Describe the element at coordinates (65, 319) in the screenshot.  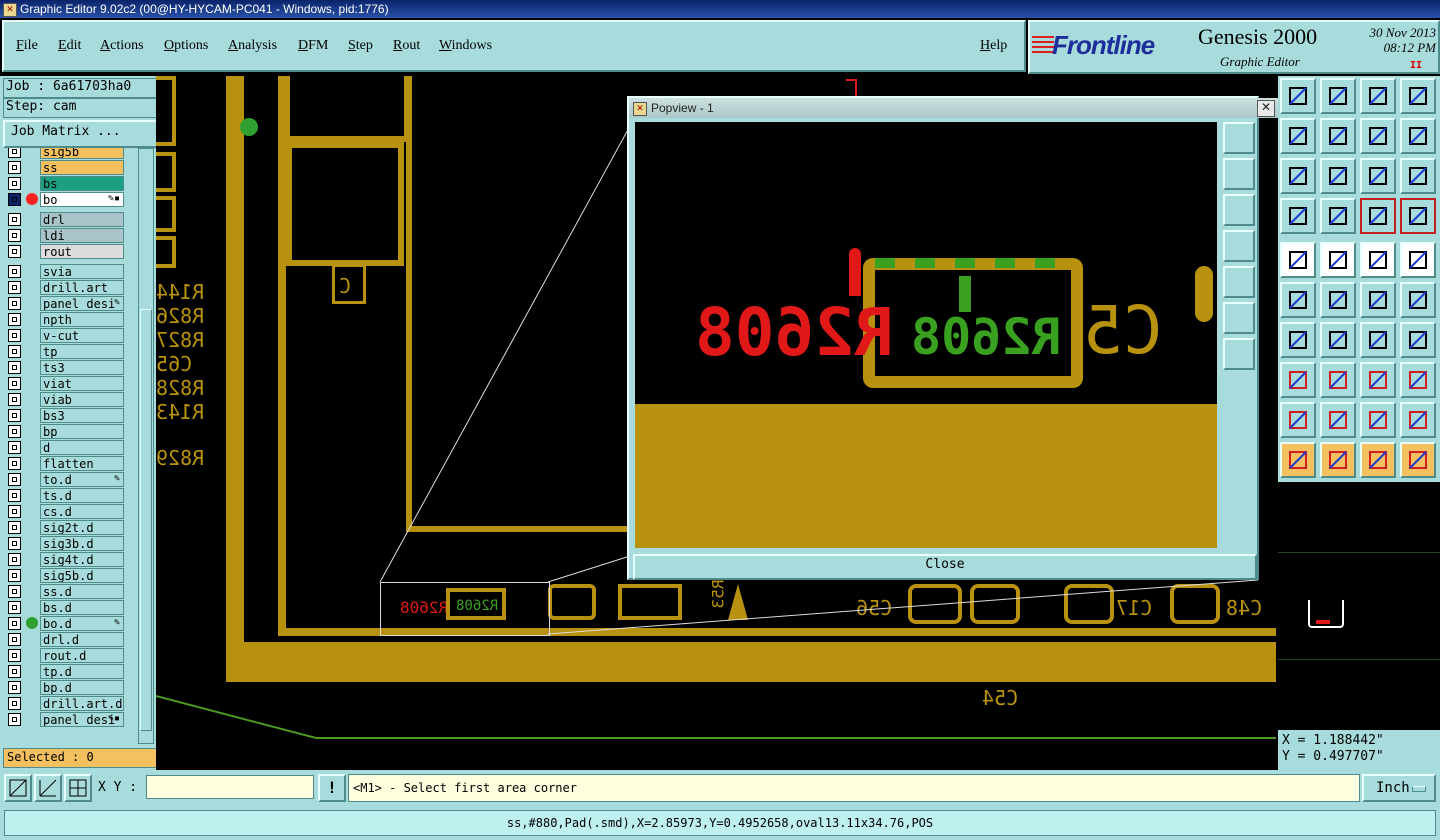
I see `layer-row-npth: npth` at that location.